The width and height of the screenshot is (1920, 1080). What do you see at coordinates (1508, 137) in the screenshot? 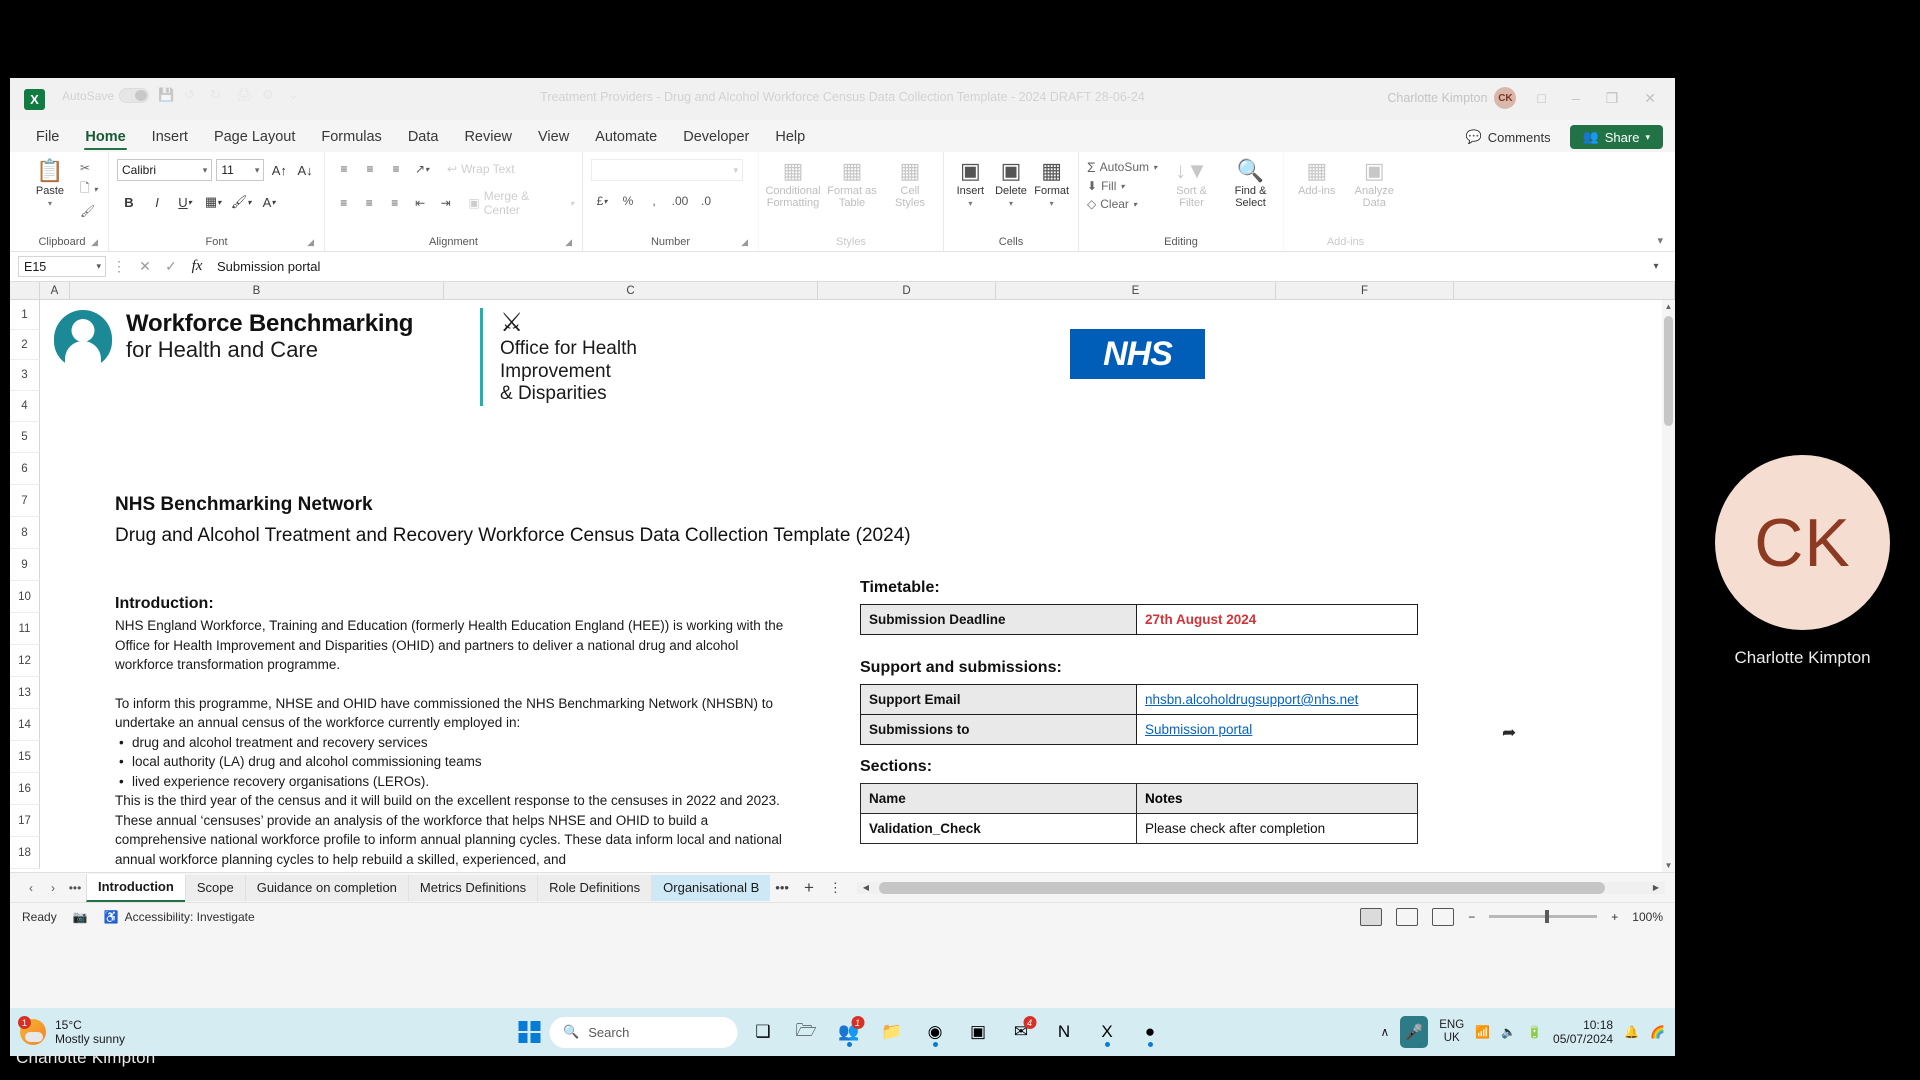
I see `comments-button: 💬 Comments` at bounding box center [1508, 137].